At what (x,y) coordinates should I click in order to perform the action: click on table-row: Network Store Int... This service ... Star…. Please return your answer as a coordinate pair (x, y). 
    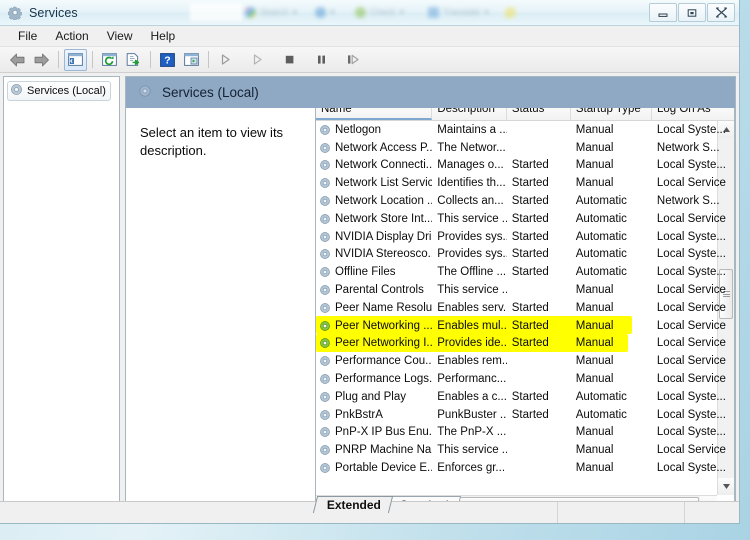
    Looking at the image, I should click on (525, 219).